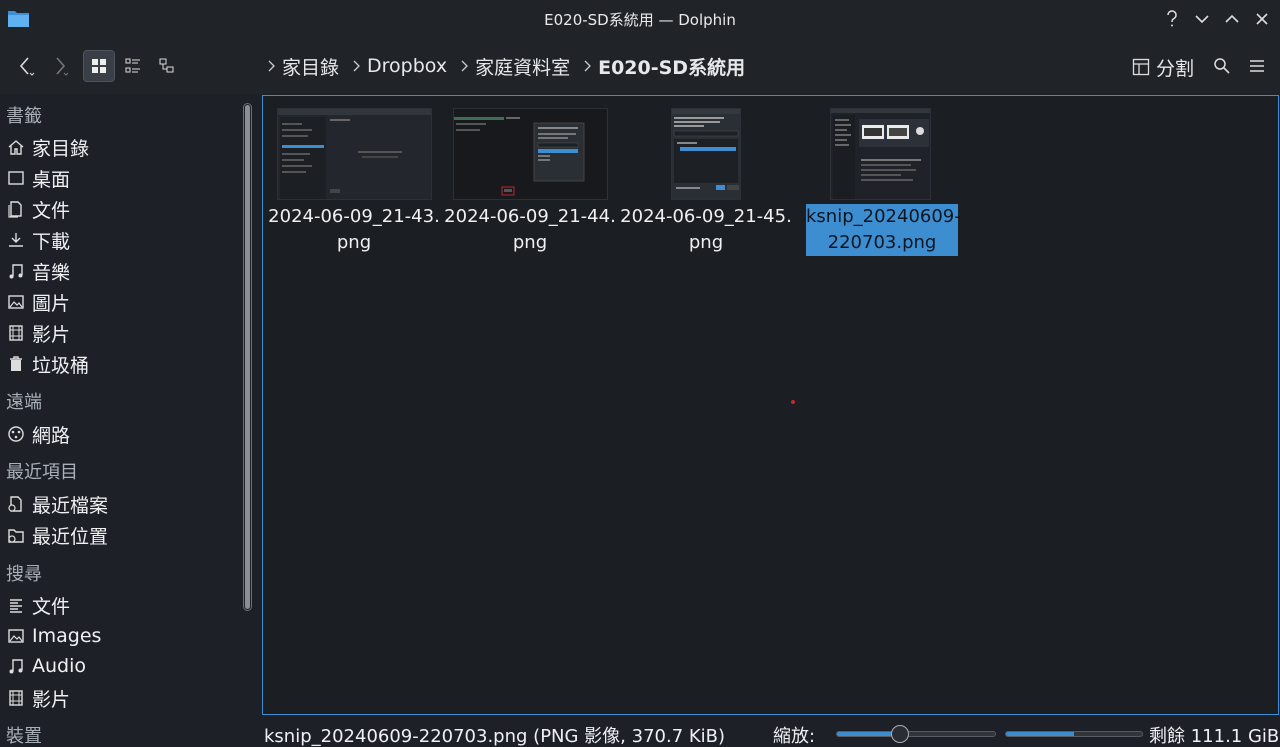 Image resolution: width=1280 pixels, height=747 pixels. I want to click on free-space-bar, so click(1074, 734).